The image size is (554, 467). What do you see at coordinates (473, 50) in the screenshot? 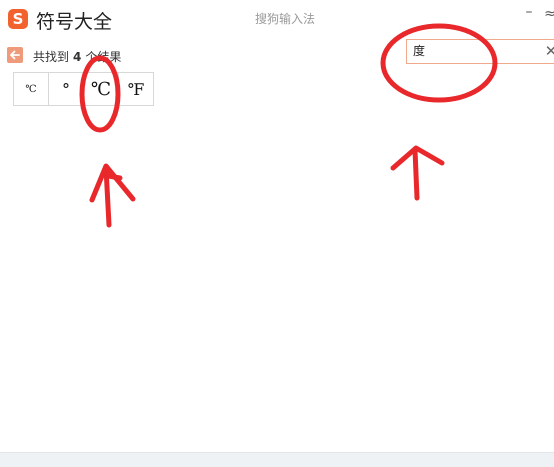
I see `search-input` at bounding box center [473, 50].